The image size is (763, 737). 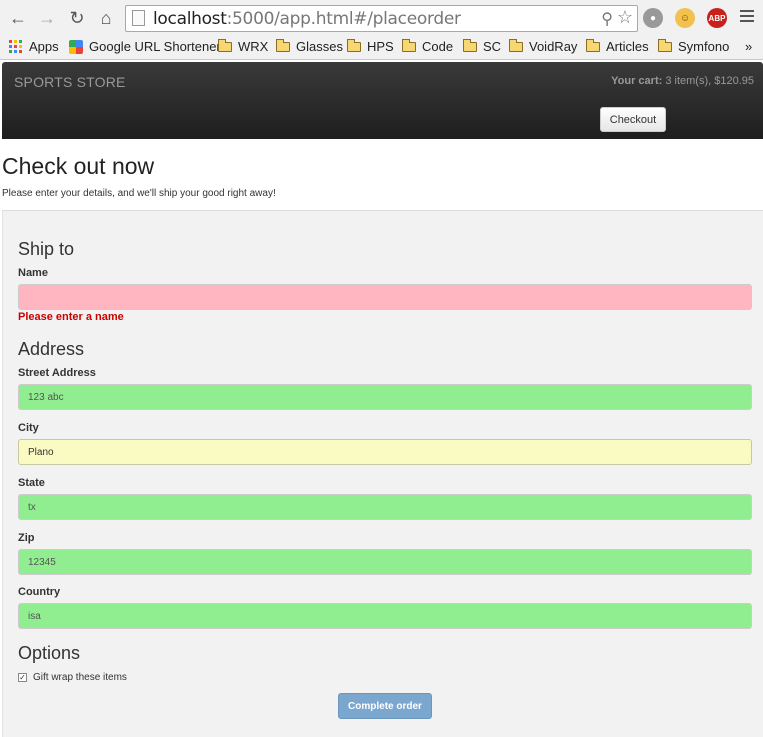 I want to click on bookmark-label: Articles, so click(x=627, y=46).